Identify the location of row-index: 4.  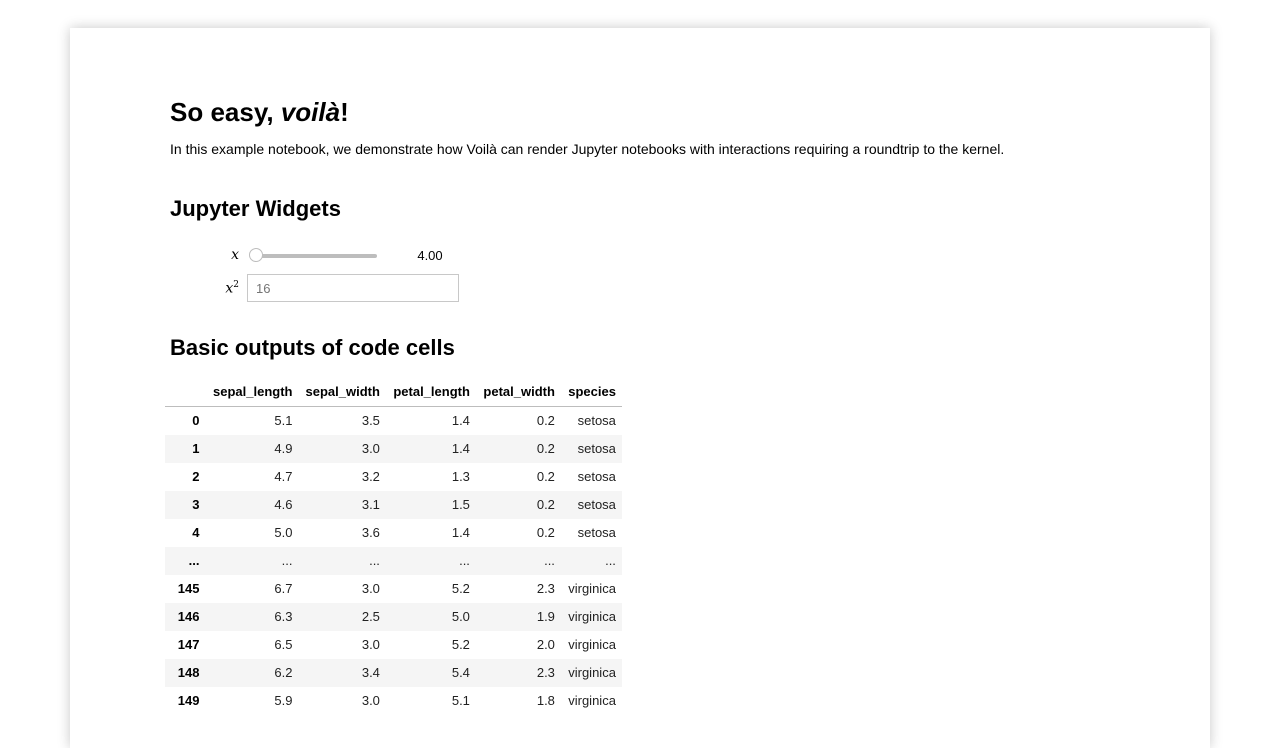
(196, 532).